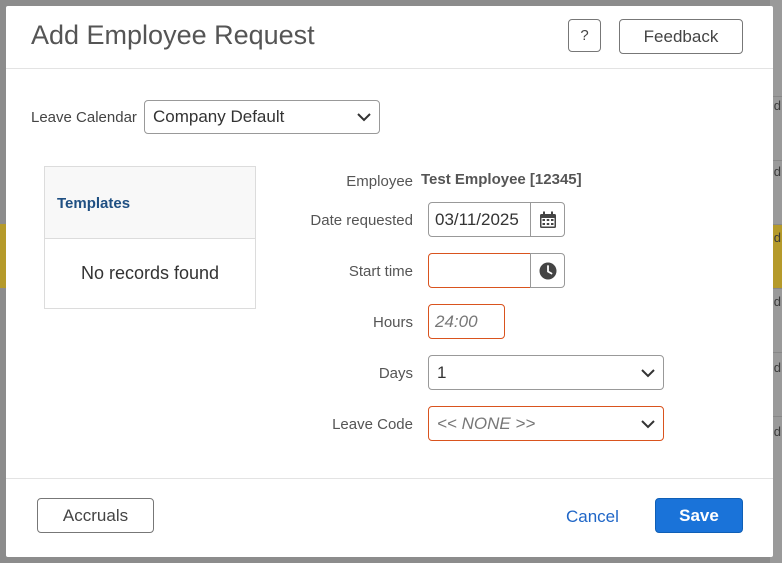 The image size is (782, 563). What do you see at coordinates (389, 517) in the screenshot?
I see `dialog-footer: Accruals Cancel Save` at bounding box center [389, 517].